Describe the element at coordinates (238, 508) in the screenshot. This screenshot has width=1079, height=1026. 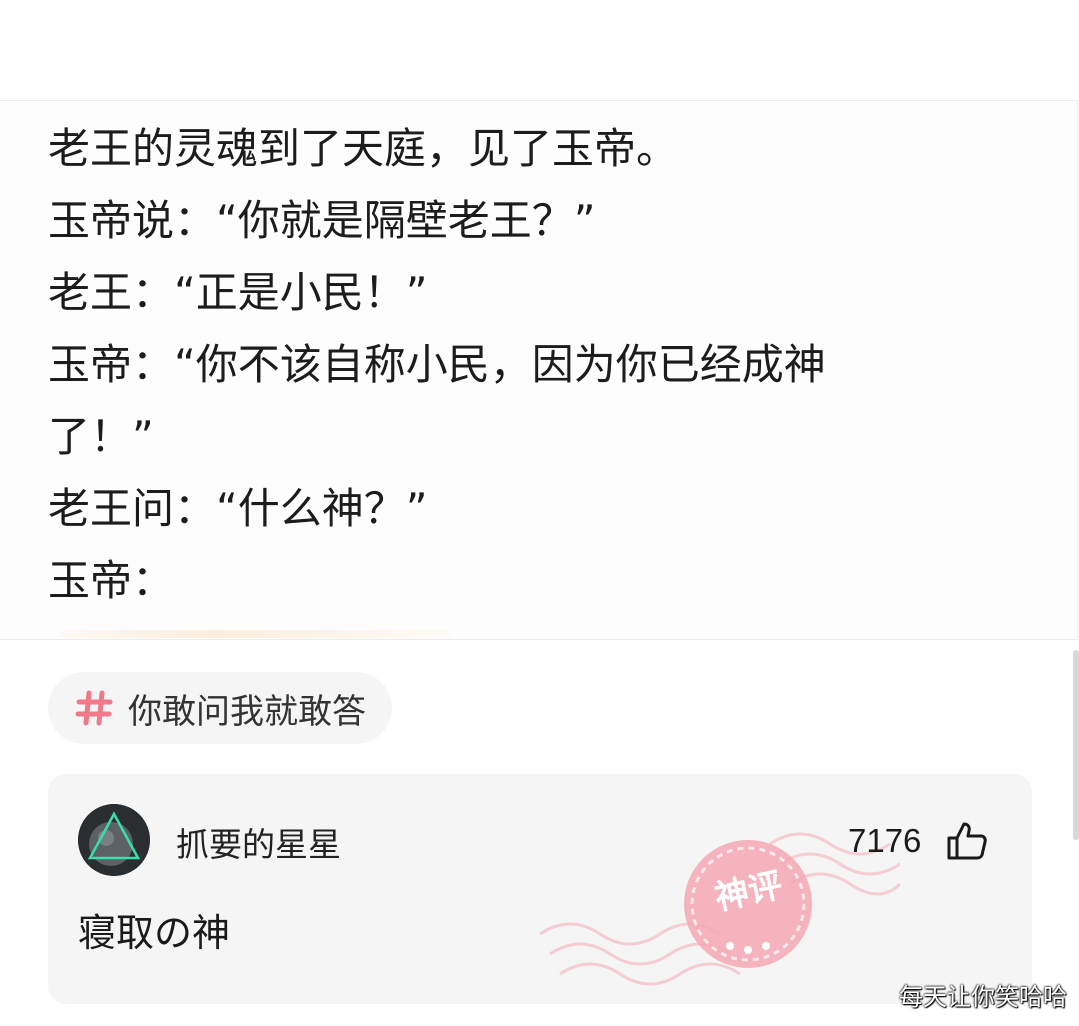
I see `post-line: 老王问：“什么神？”` at that location.